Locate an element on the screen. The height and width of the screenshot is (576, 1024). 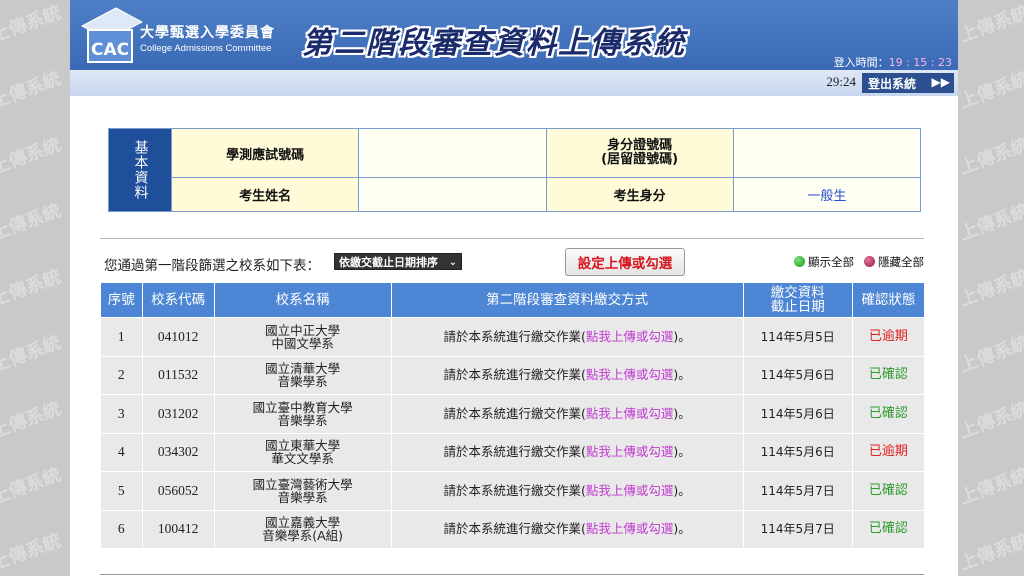
watermark-right: 上傳系統 上傳系統 上傳系統 上傳系統 上傳系統 上傳系統 上傳系統 上傳系統 上傳系統 is located at coordinates (991, 288).